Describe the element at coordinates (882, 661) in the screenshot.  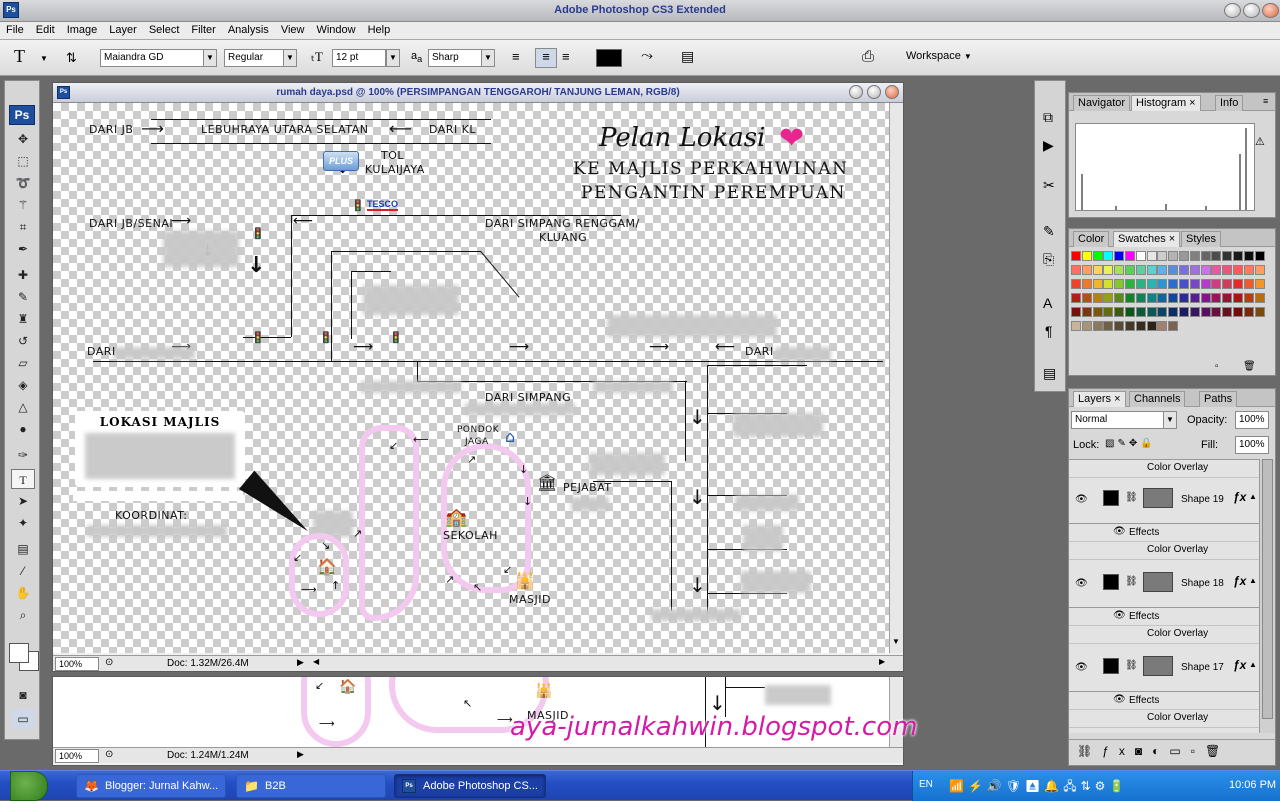
I see `scroll-right-icon: ▶` at that location.